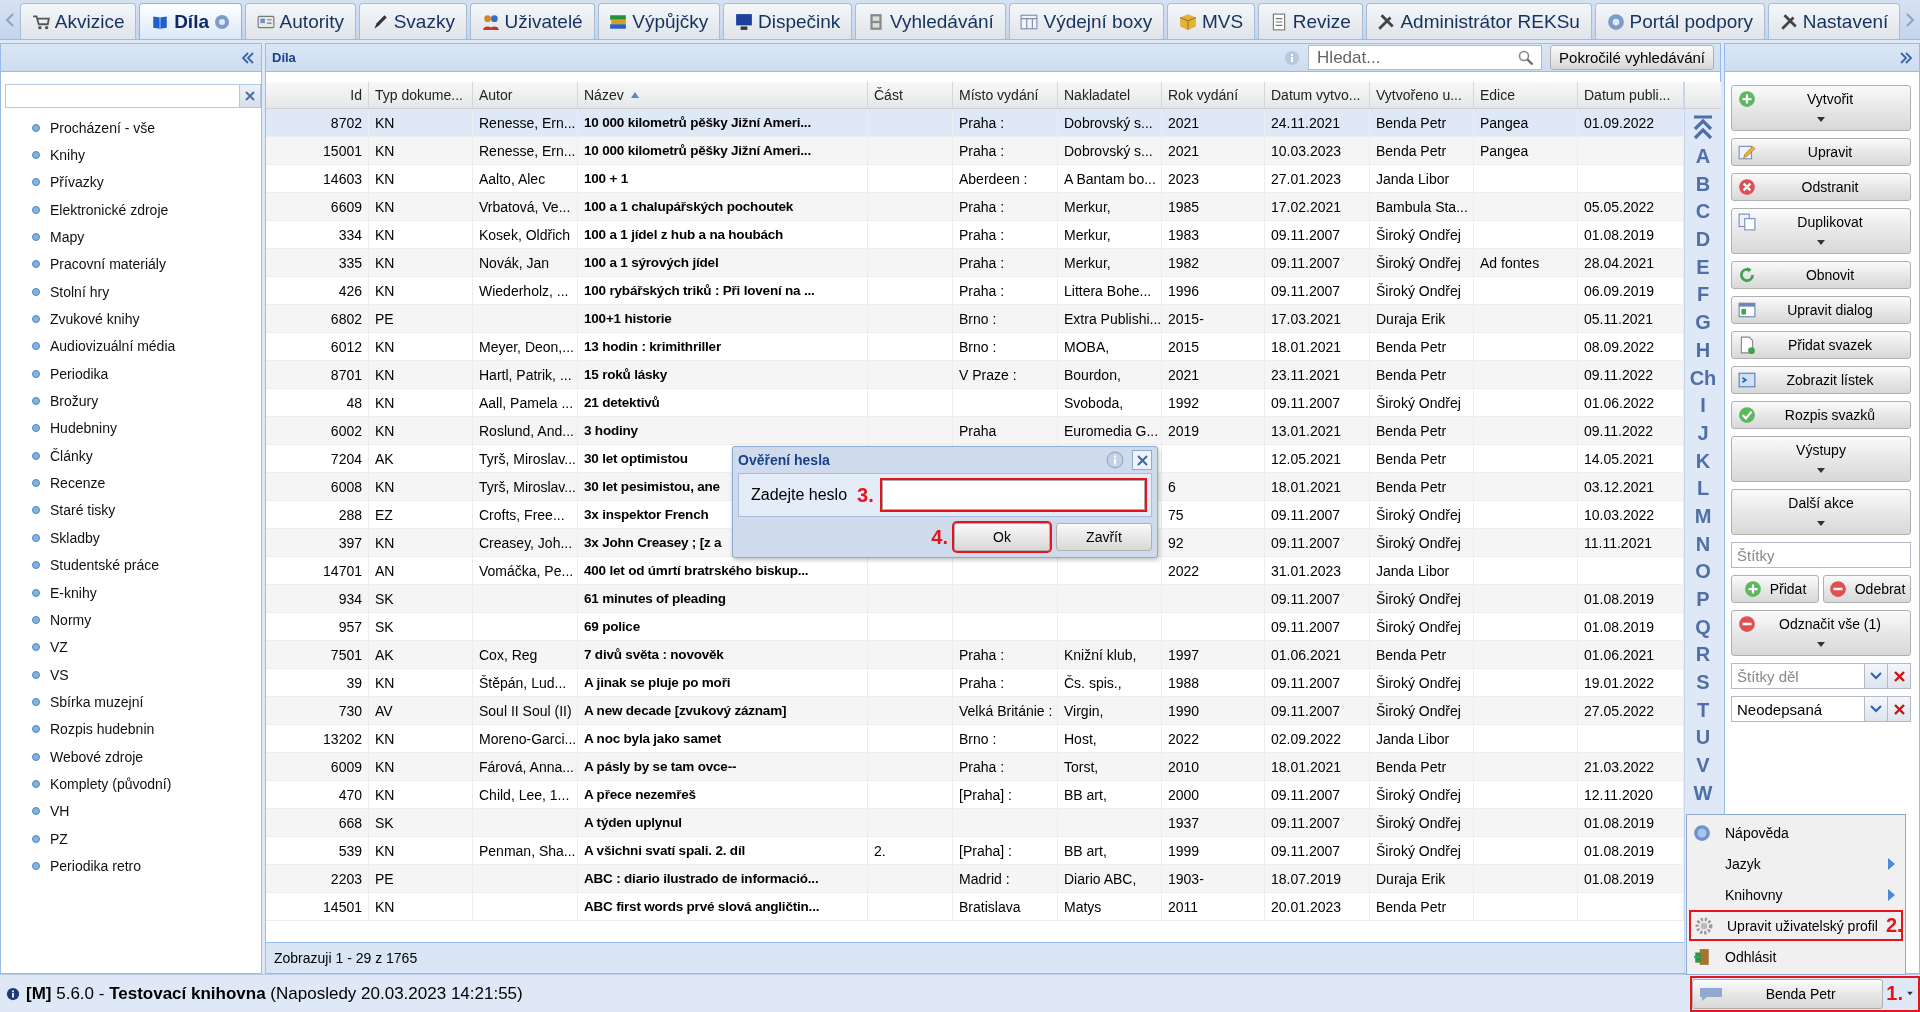 This screenshot has height=1012, width=1920. Describe the element at coordinates (1110, 907) in the screenshot. I see `table-cell: Matys` at that location.